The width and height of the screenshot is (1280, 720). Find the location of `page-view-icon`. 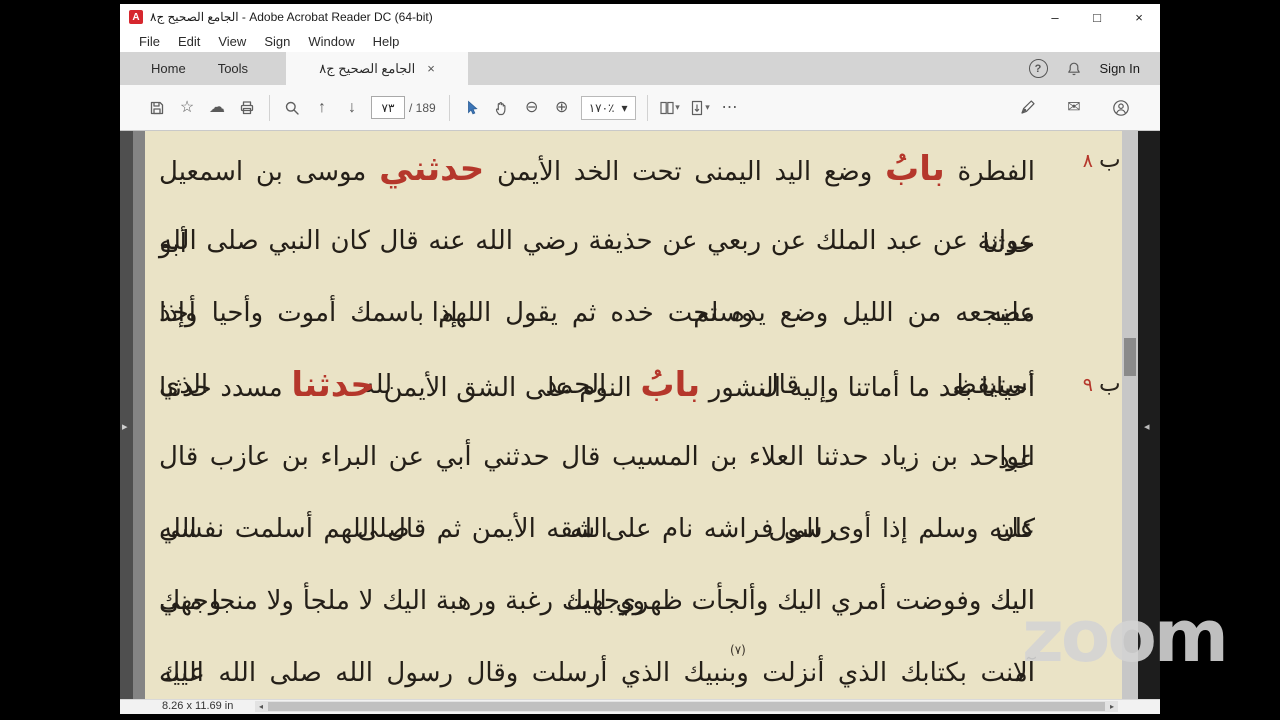

page-view-icon is located at coordinates (667, 108).